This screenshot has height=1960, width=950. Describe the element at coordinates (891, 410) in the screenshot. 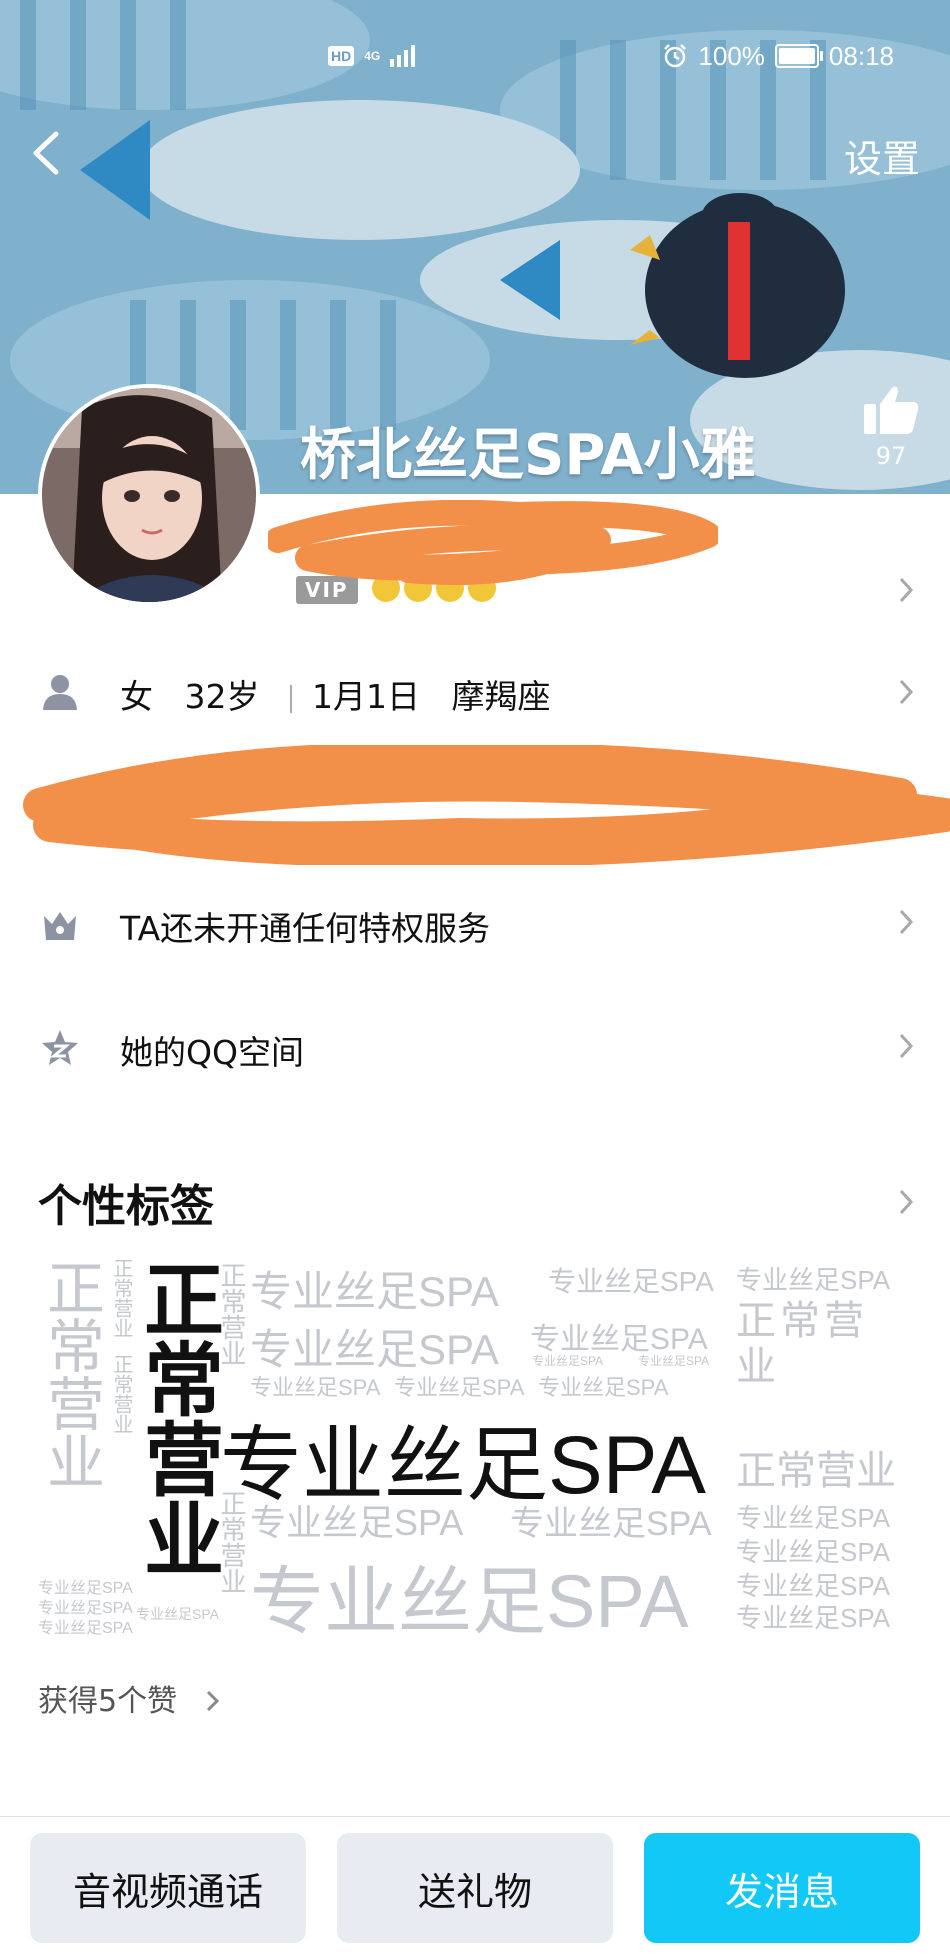

I see `thumbs-up-icon` at that location.